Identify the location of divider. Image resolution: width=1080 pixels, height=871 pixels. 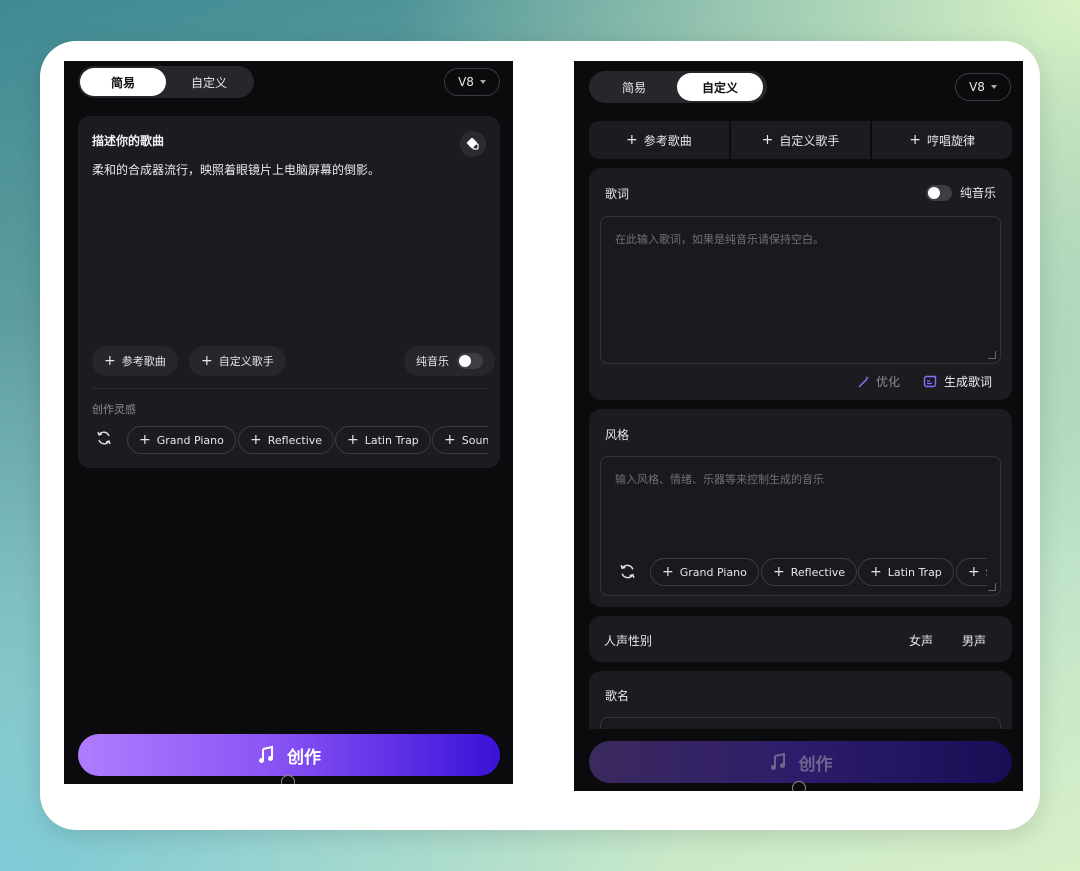
(289, 388).